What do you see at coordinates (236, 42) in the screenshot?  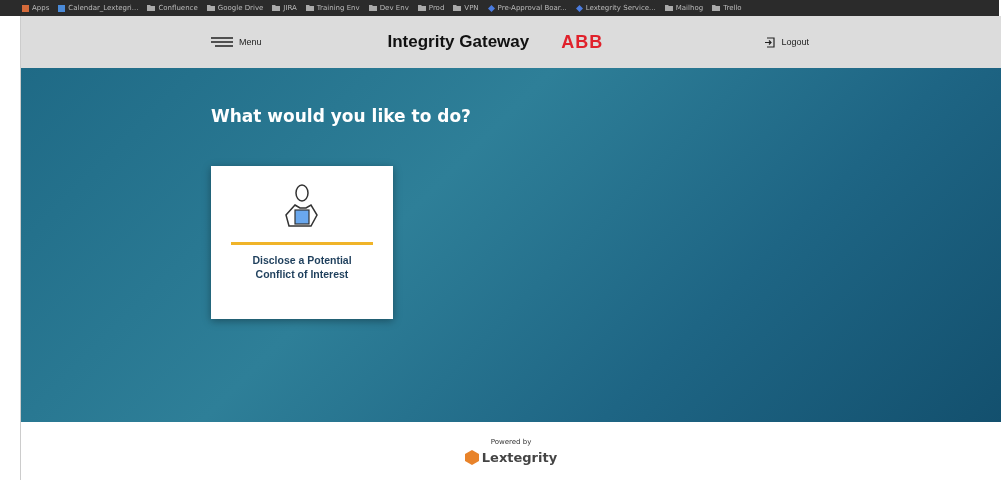 I see `menu-button: Menu` at bounding box center [236, 42].